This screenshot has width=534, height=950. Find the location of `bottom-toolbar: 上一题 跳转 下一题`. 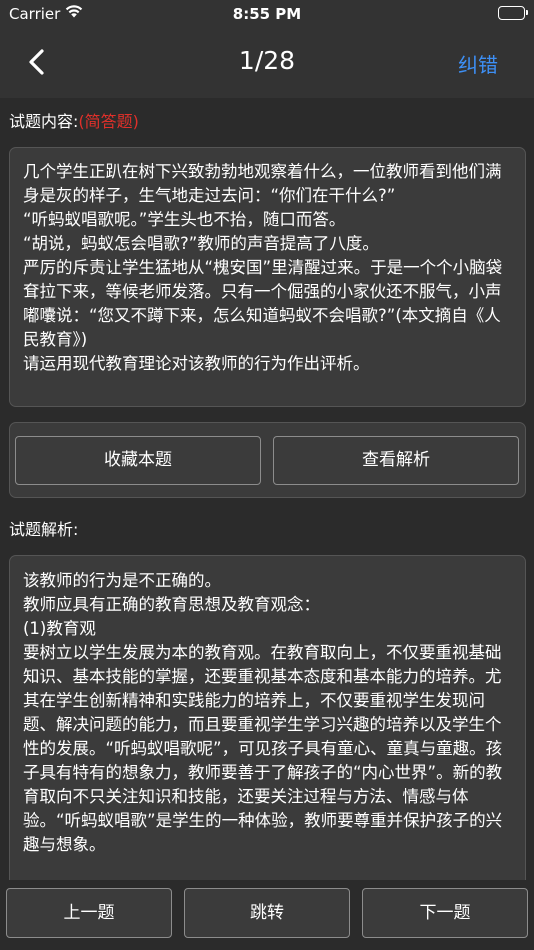

bottom-toolbar: 上一题 跳转 下一题 is located at coordinates (267, 915).